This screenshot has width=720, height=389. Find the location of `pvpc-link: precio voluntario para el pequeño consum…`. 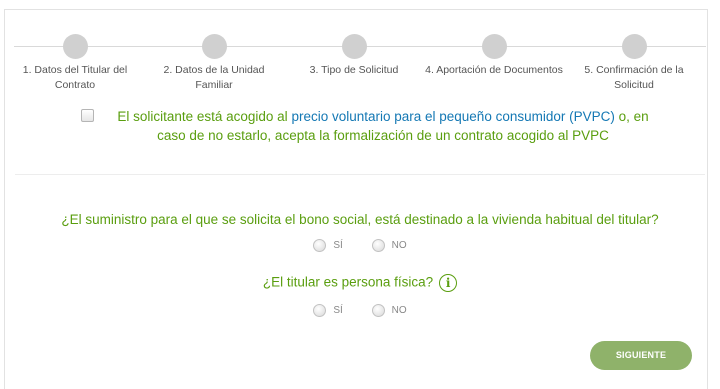

pvpc-link: precio voluntario para el pequeño consum… is located at coordinates (452, 116).